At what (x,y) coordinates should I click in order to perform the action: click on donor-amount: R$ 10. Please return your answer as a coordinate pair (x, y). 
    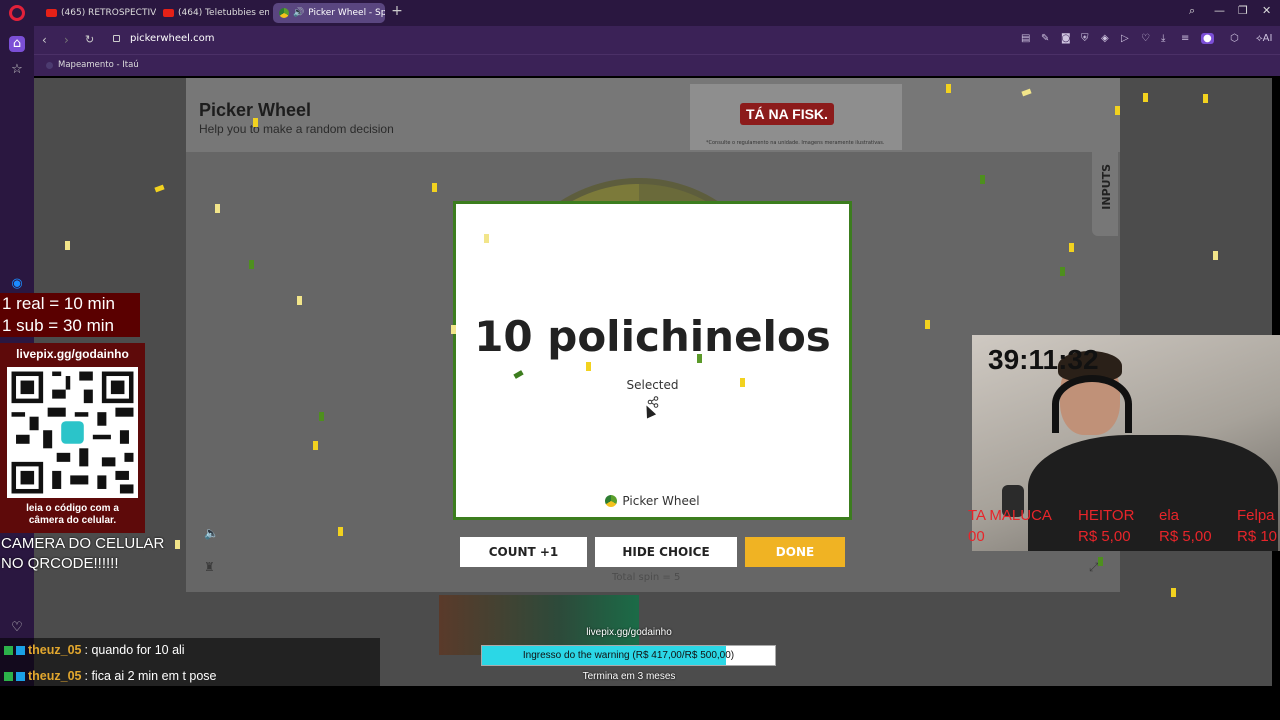
    Looking at the image, I should click on (1257, 536).